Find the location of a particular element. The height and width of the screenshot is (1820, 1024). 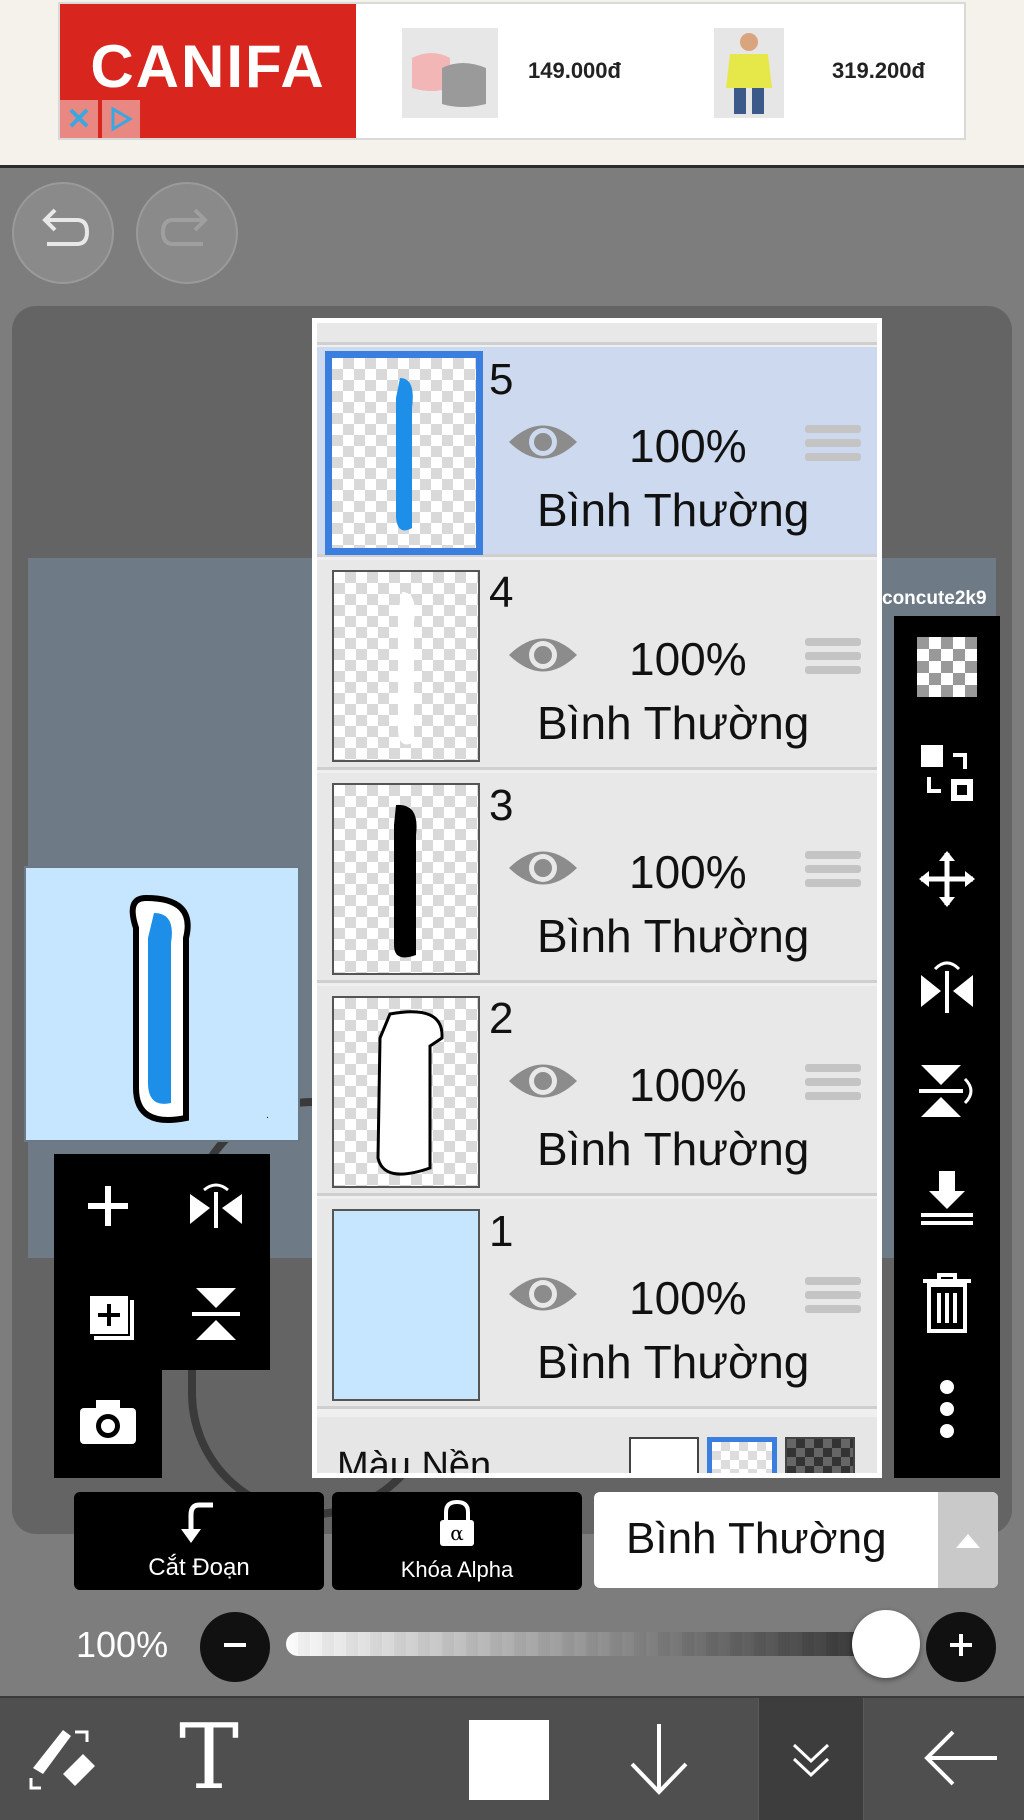

add-layer-button is located at coordinates (108, 1208).